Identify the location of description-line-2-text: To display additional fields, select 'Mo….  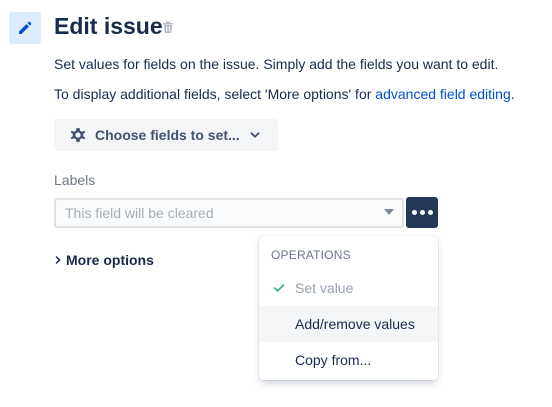
(215, 94).